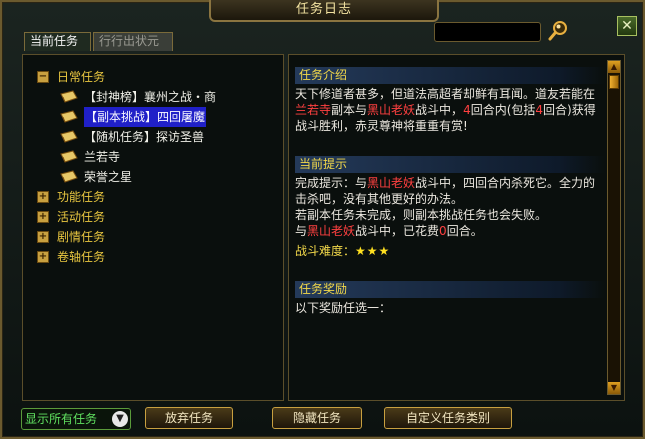  I want to click on reward-header: 任务奖励, so click(450, 289).